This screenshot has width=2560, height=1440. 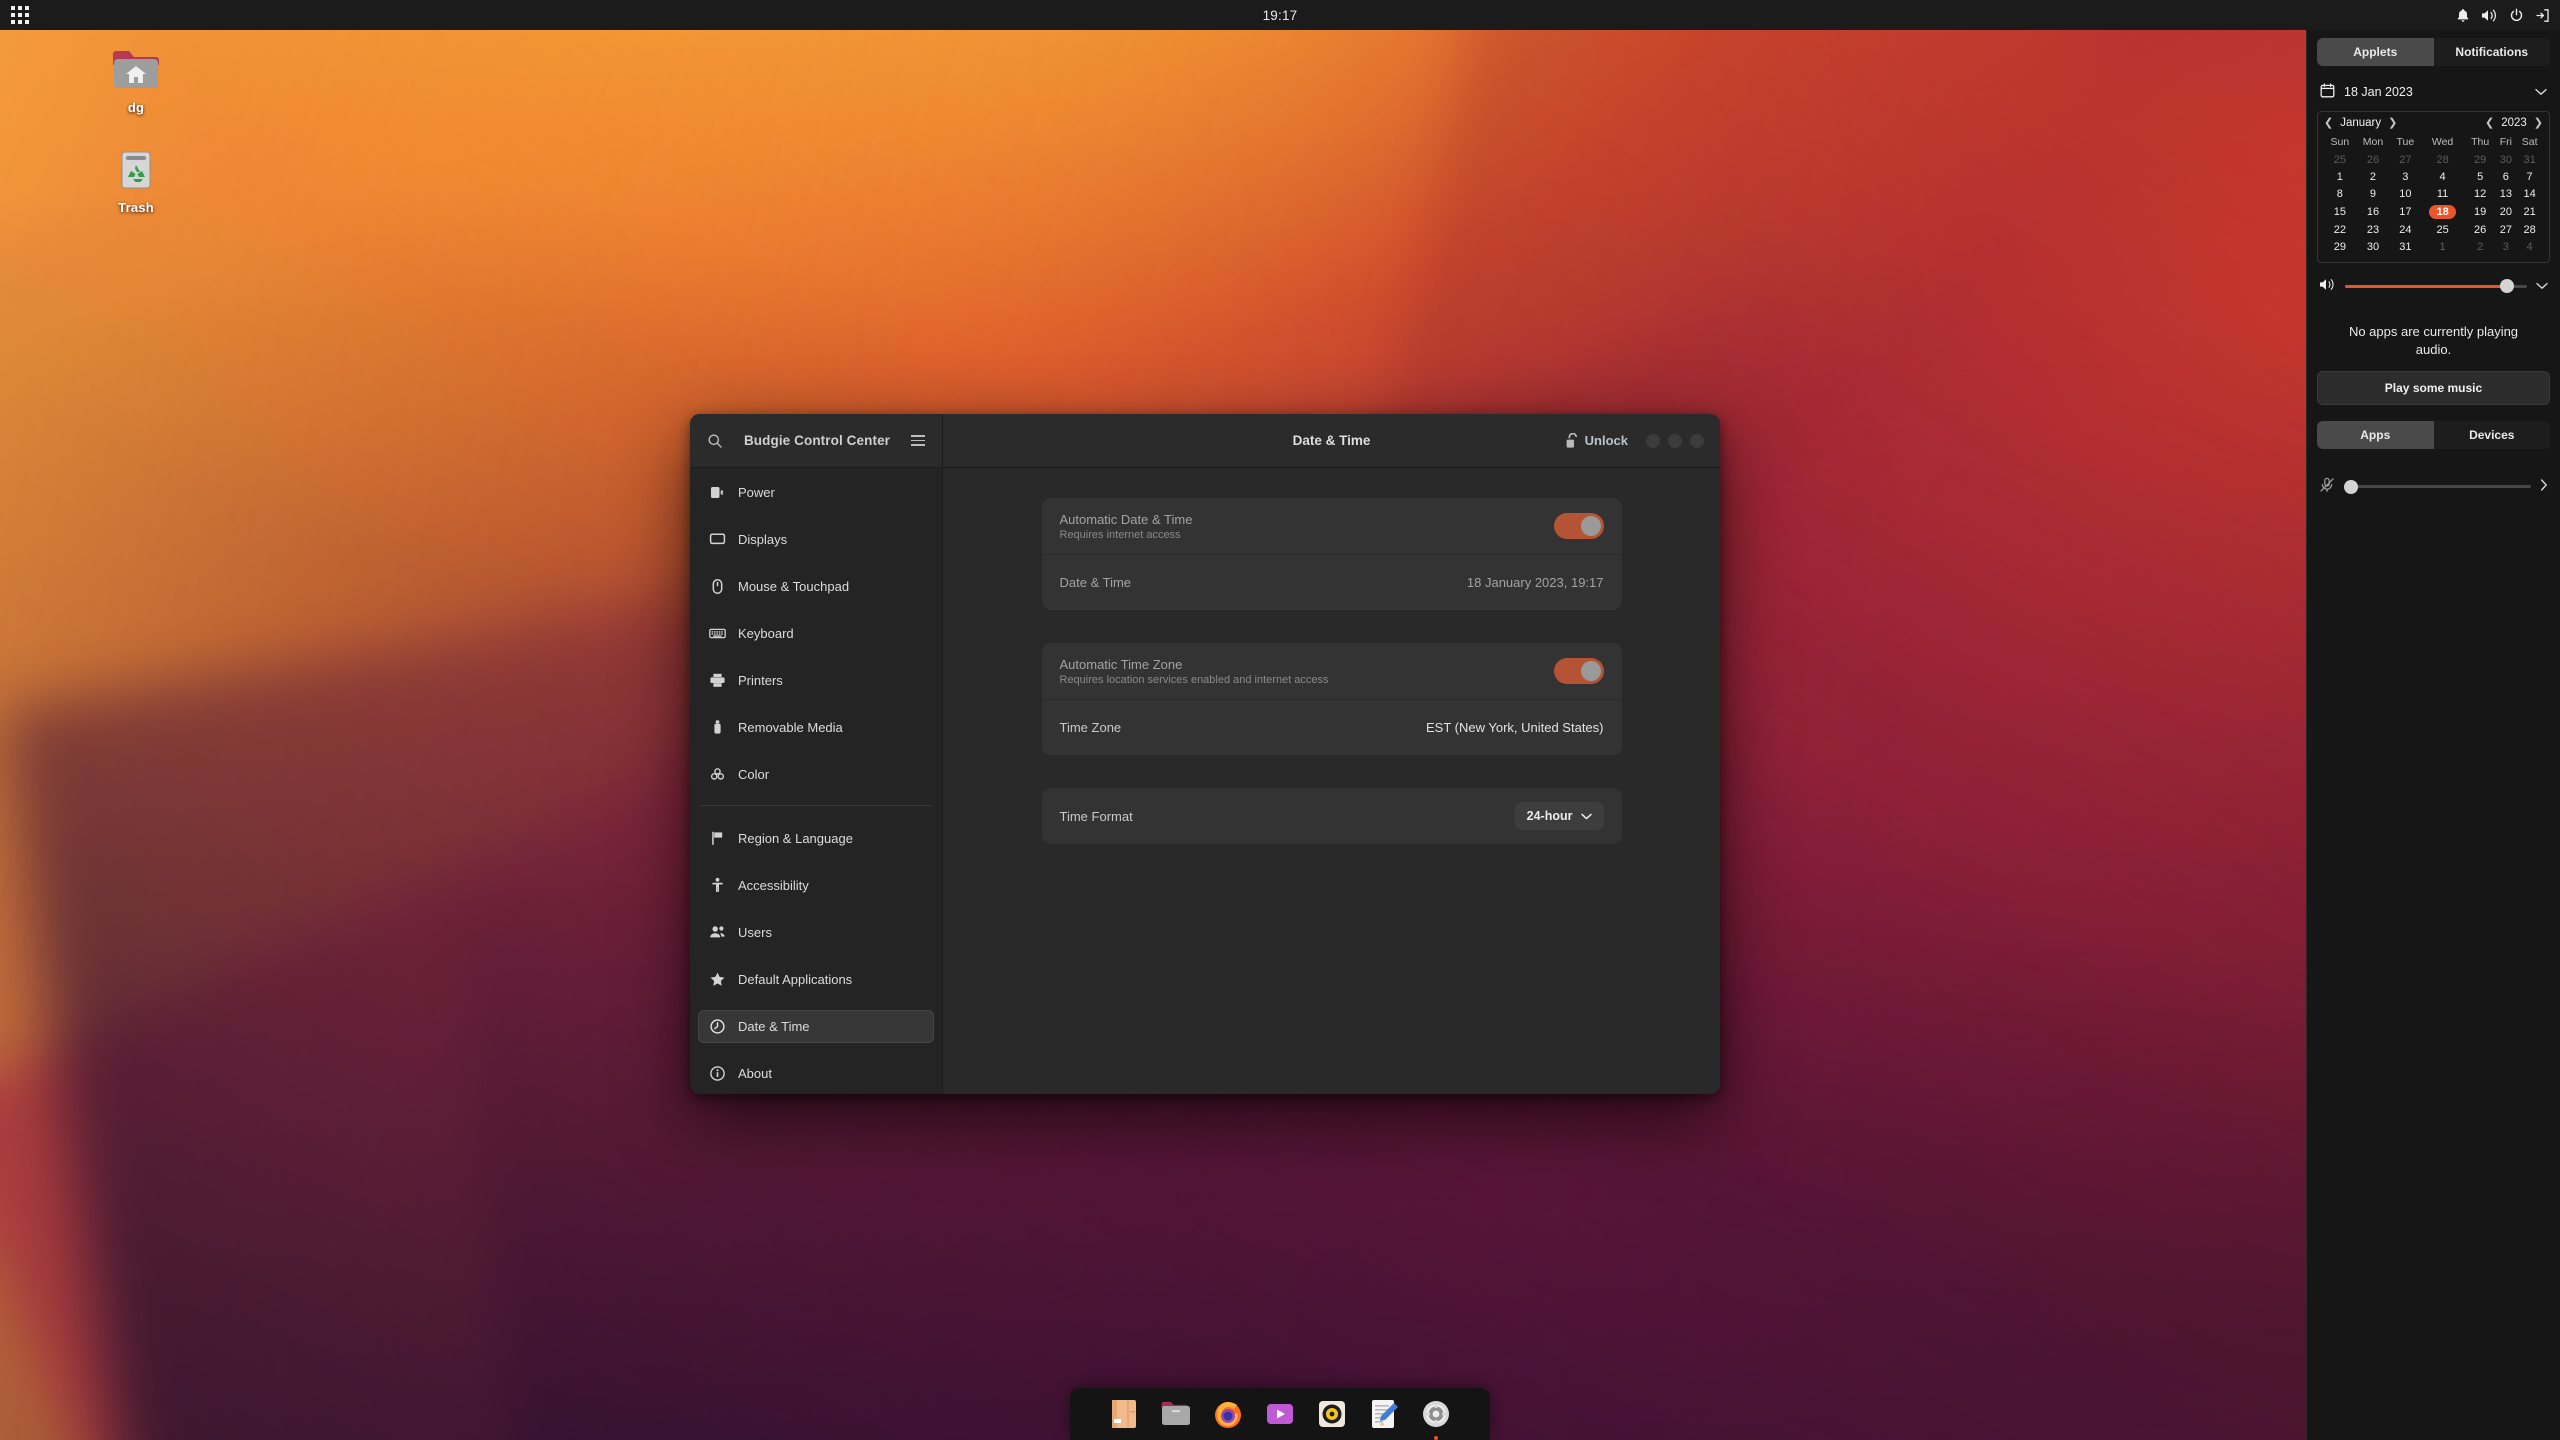 What do you see at coordinates (1697, 440) in the screenshot?
I see `close-button` at bounding box center [1697, 440].